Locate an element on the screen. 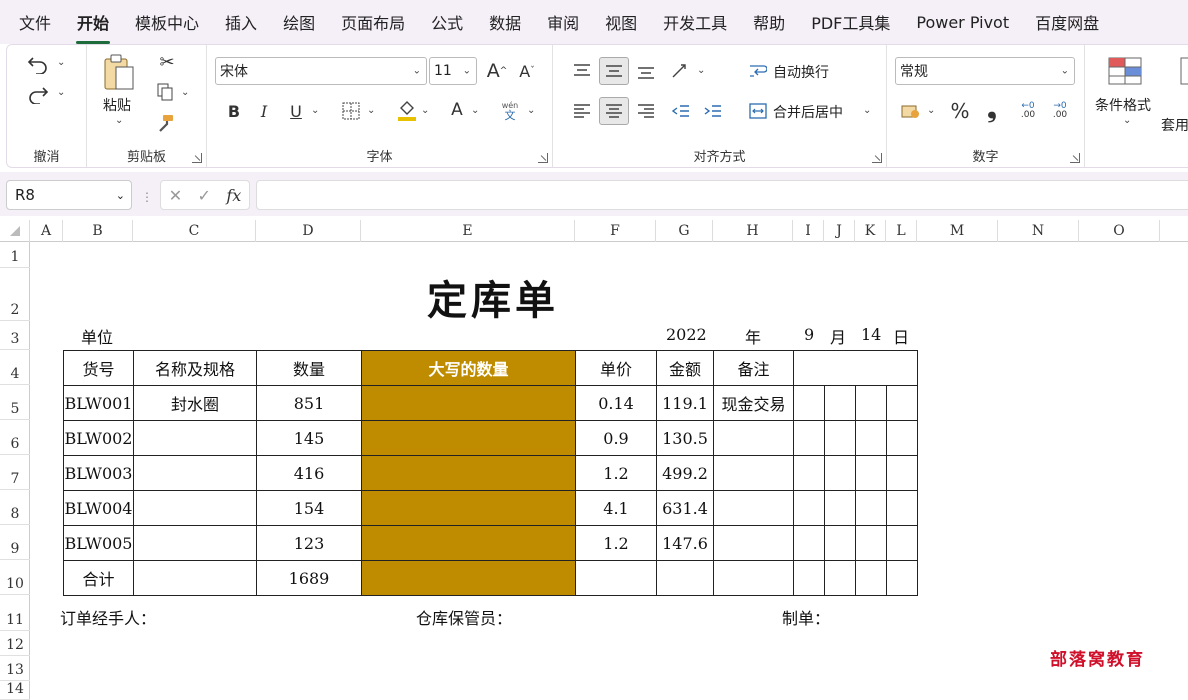 Image resolution: width=1188 pixels, height=700 pixels. format-as-table-label: 套用表格 is located at coordinates (1174, 125).